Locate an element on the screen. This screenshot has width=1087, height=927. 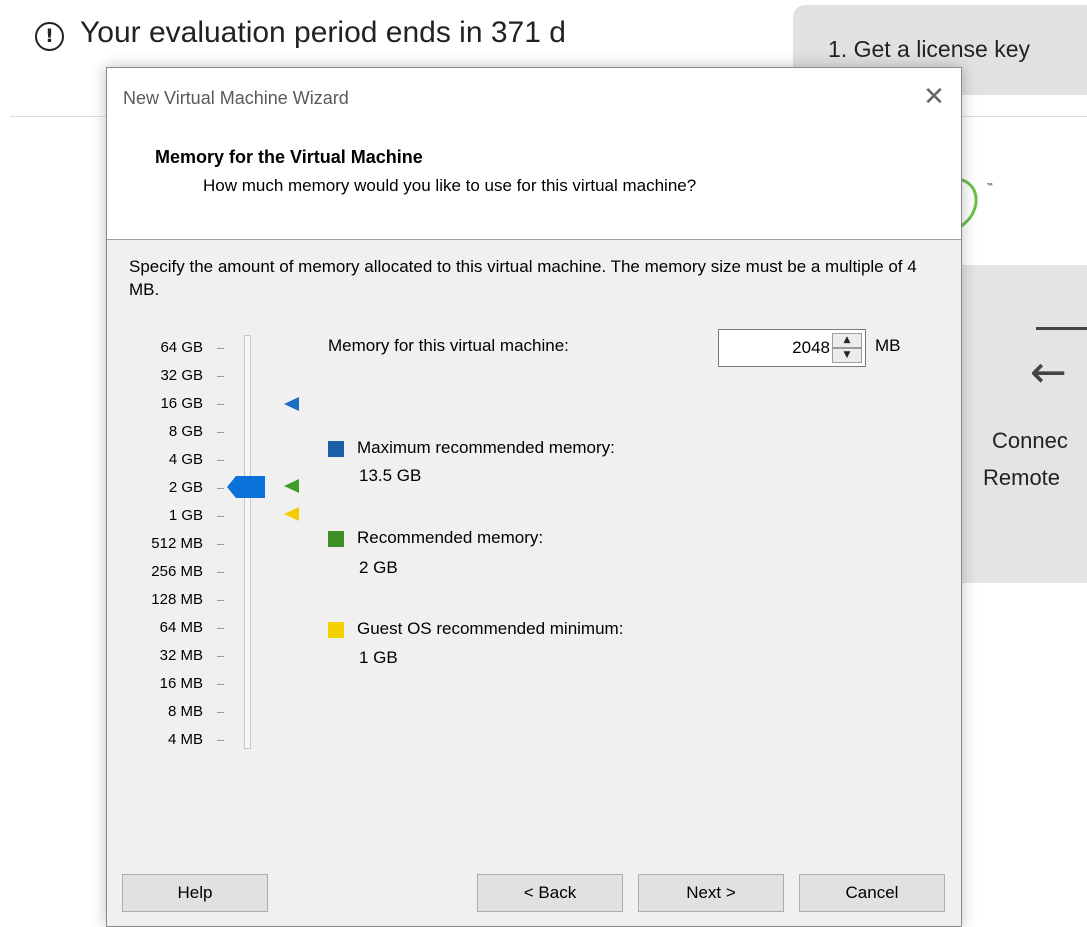
recommended-swatch is located at coordinates (336, 539).